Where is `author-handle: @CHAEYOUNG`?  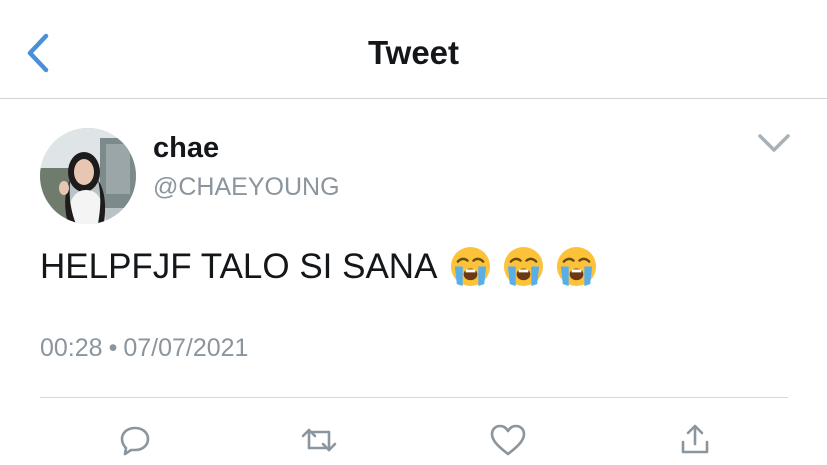
author-handle: @CHAEYOUNG is located at coordinates (246, 187).